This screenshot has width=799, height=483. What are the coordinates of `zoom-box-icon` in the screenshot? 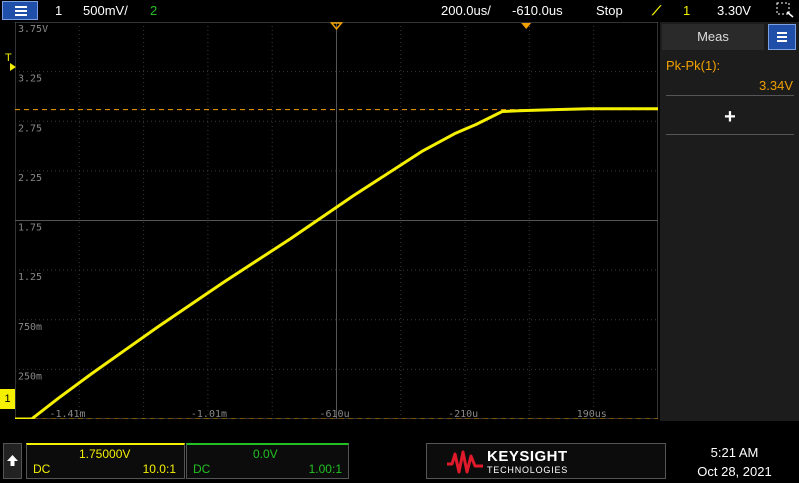 It's located at (785, 11).